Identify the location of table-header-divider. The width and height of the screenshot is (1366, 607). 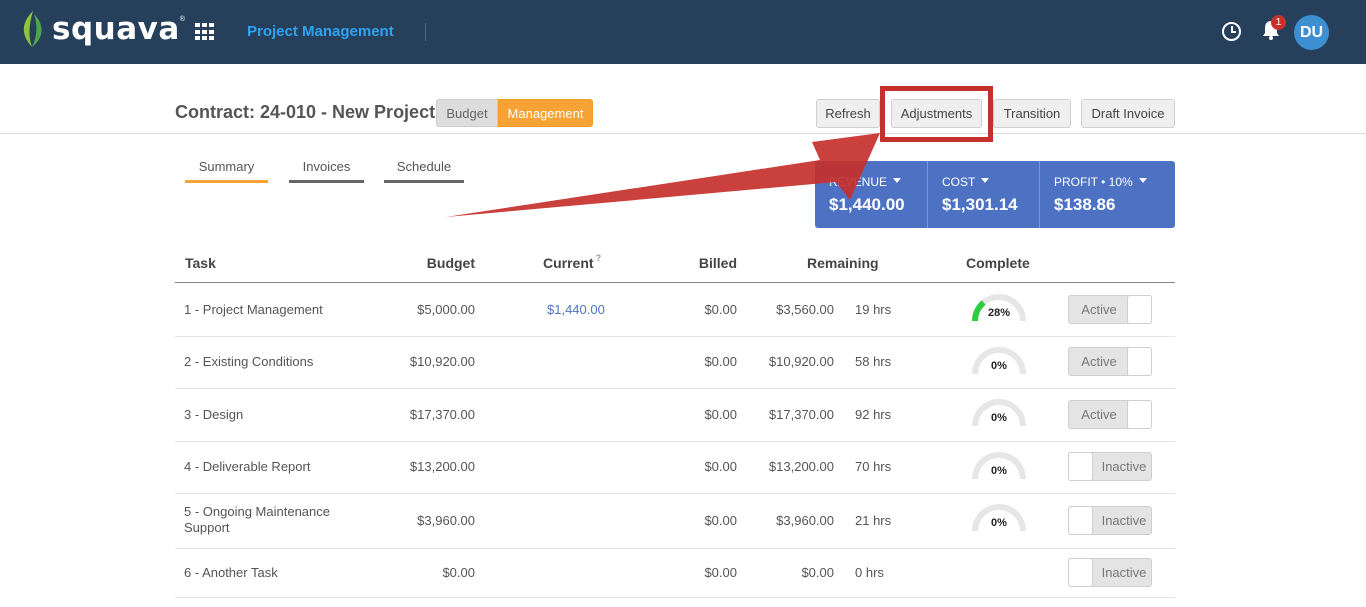
(675, 282).